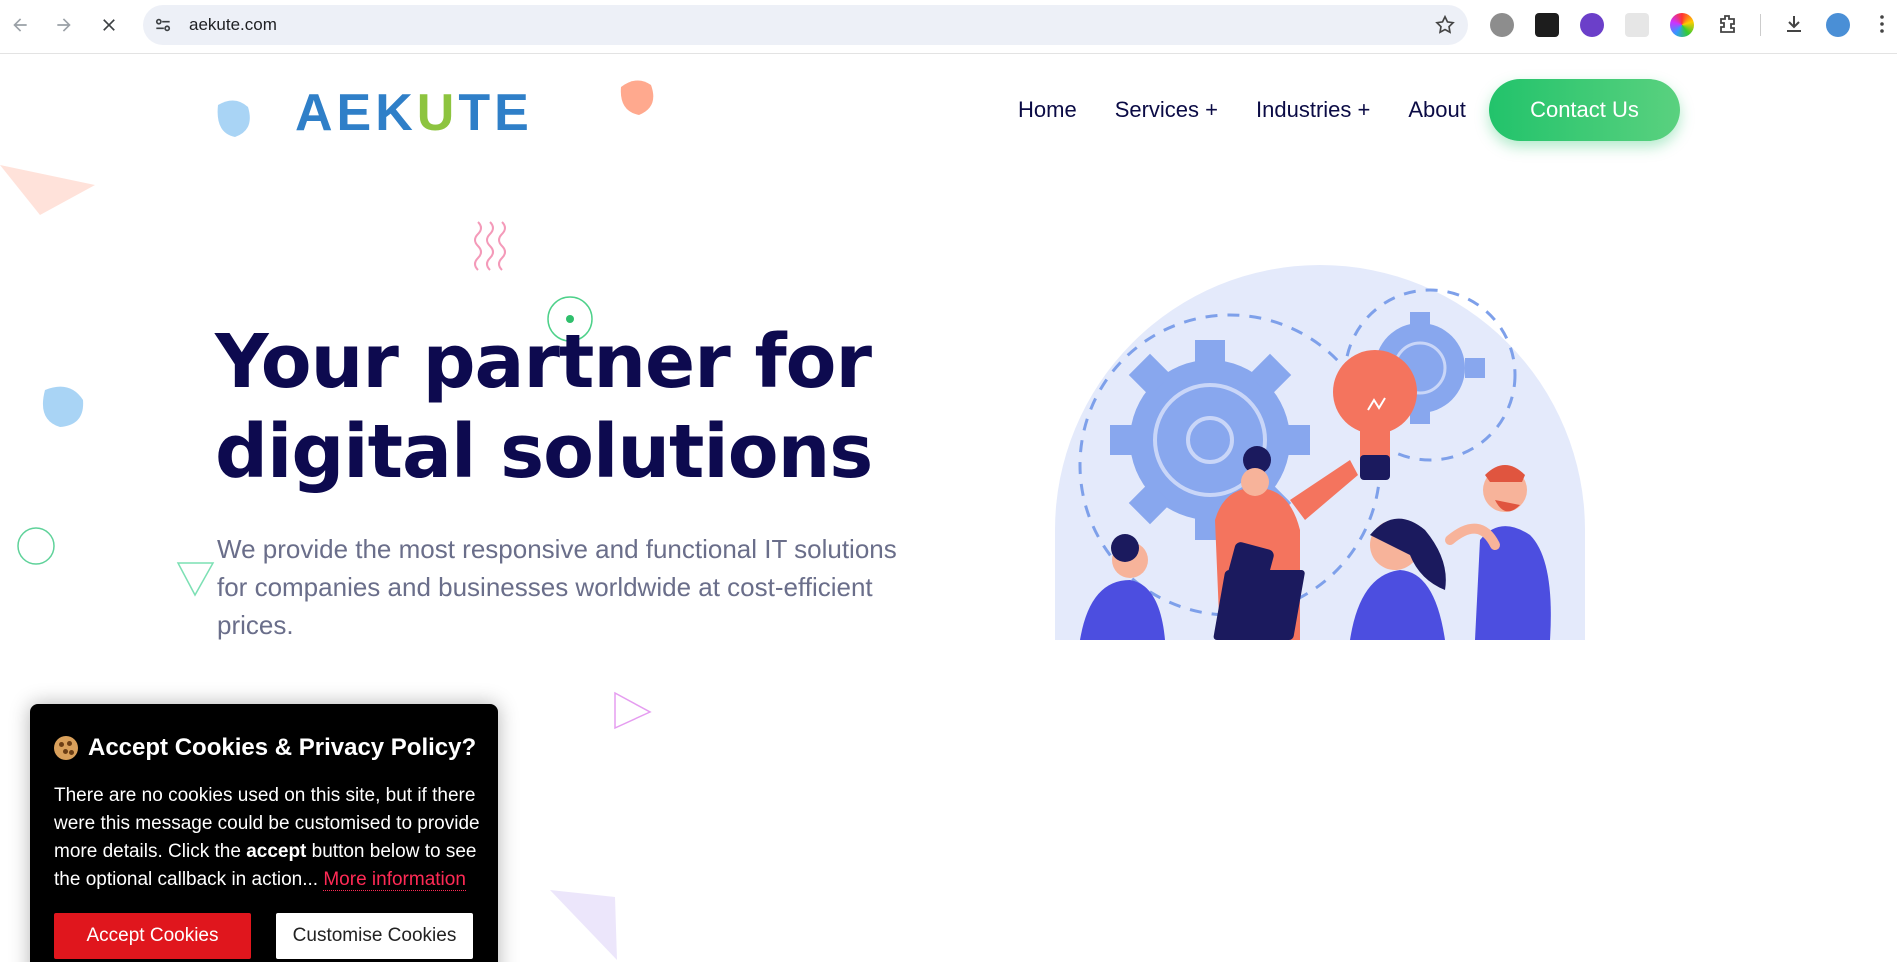  What do you see at coordinates (1166, 110) in the screenshot?
I see `nav-item-services: Services +` at bounding box center [1166, 110].